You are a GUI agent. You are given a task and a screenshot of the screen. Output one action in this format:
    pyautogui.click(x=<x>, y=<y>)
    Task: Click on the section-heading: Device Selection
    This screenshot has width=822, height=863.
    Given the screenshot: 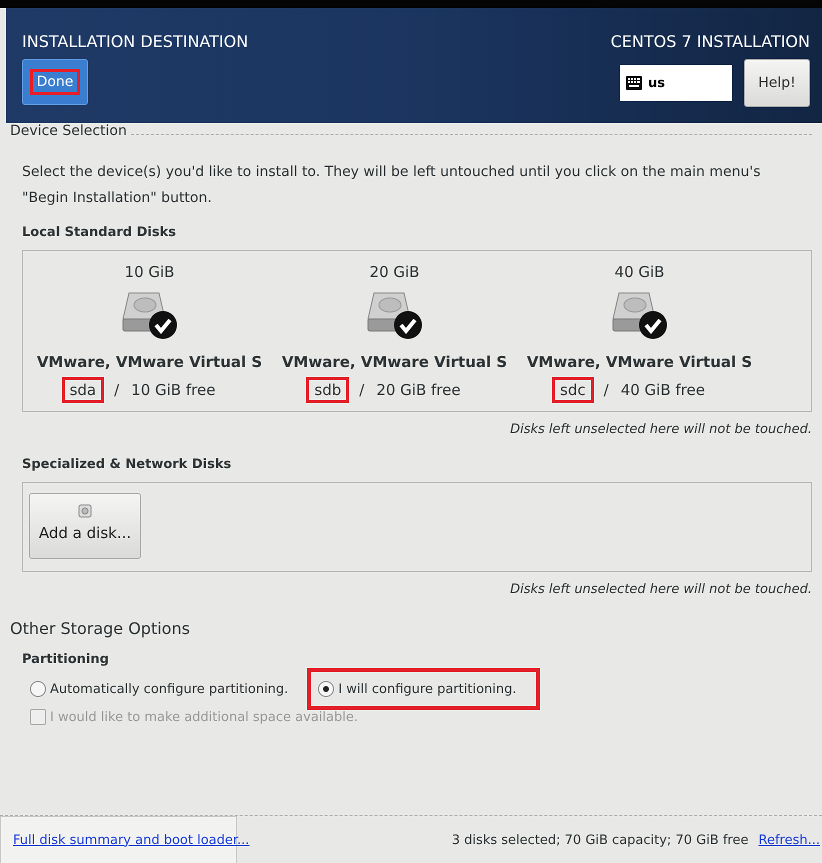 What is the action you would take?
    pyautogui.click(x=68, y=131)
    